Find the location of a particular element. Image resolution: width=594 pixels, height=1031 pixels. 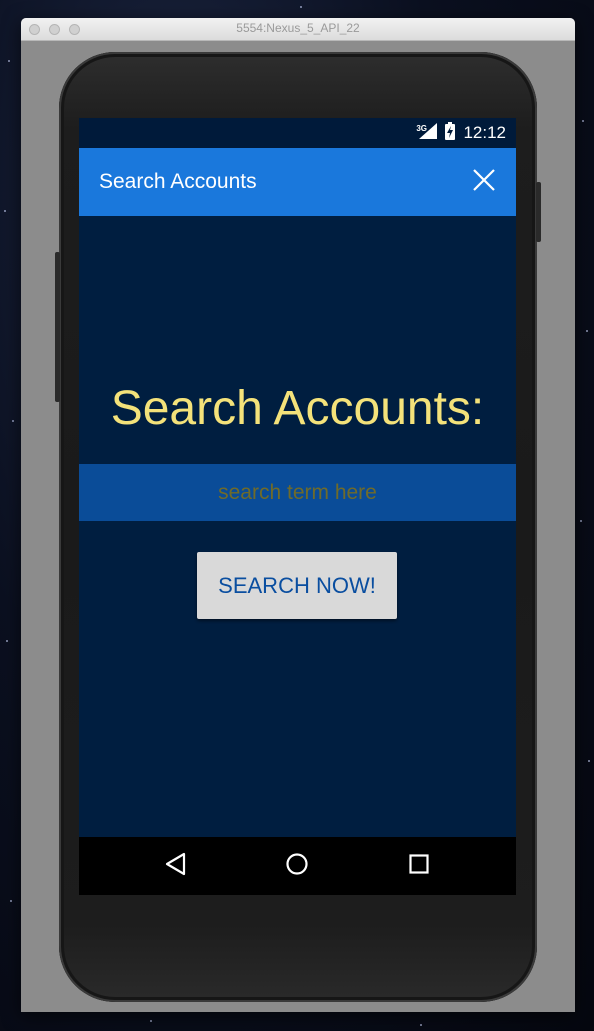

back-button is located at coordinates (176, 866).